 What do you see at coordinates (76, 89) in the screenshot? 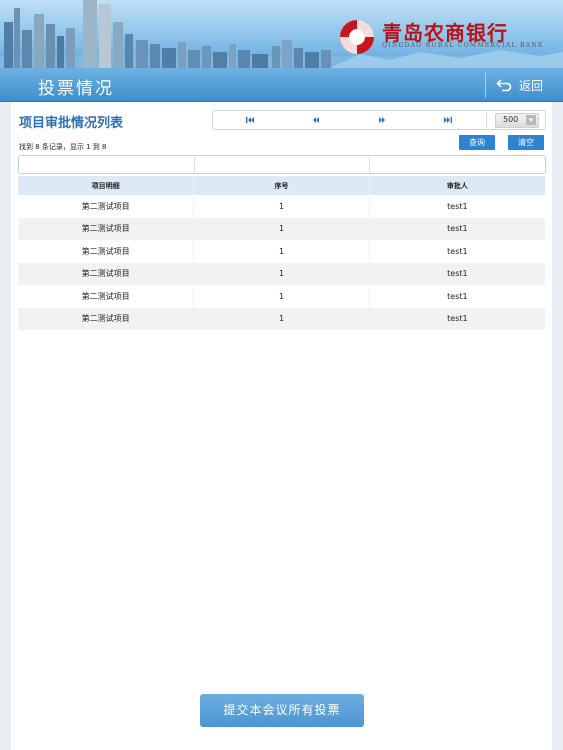
I see `page-title: 投票情况` at bounding box center [76, 89].